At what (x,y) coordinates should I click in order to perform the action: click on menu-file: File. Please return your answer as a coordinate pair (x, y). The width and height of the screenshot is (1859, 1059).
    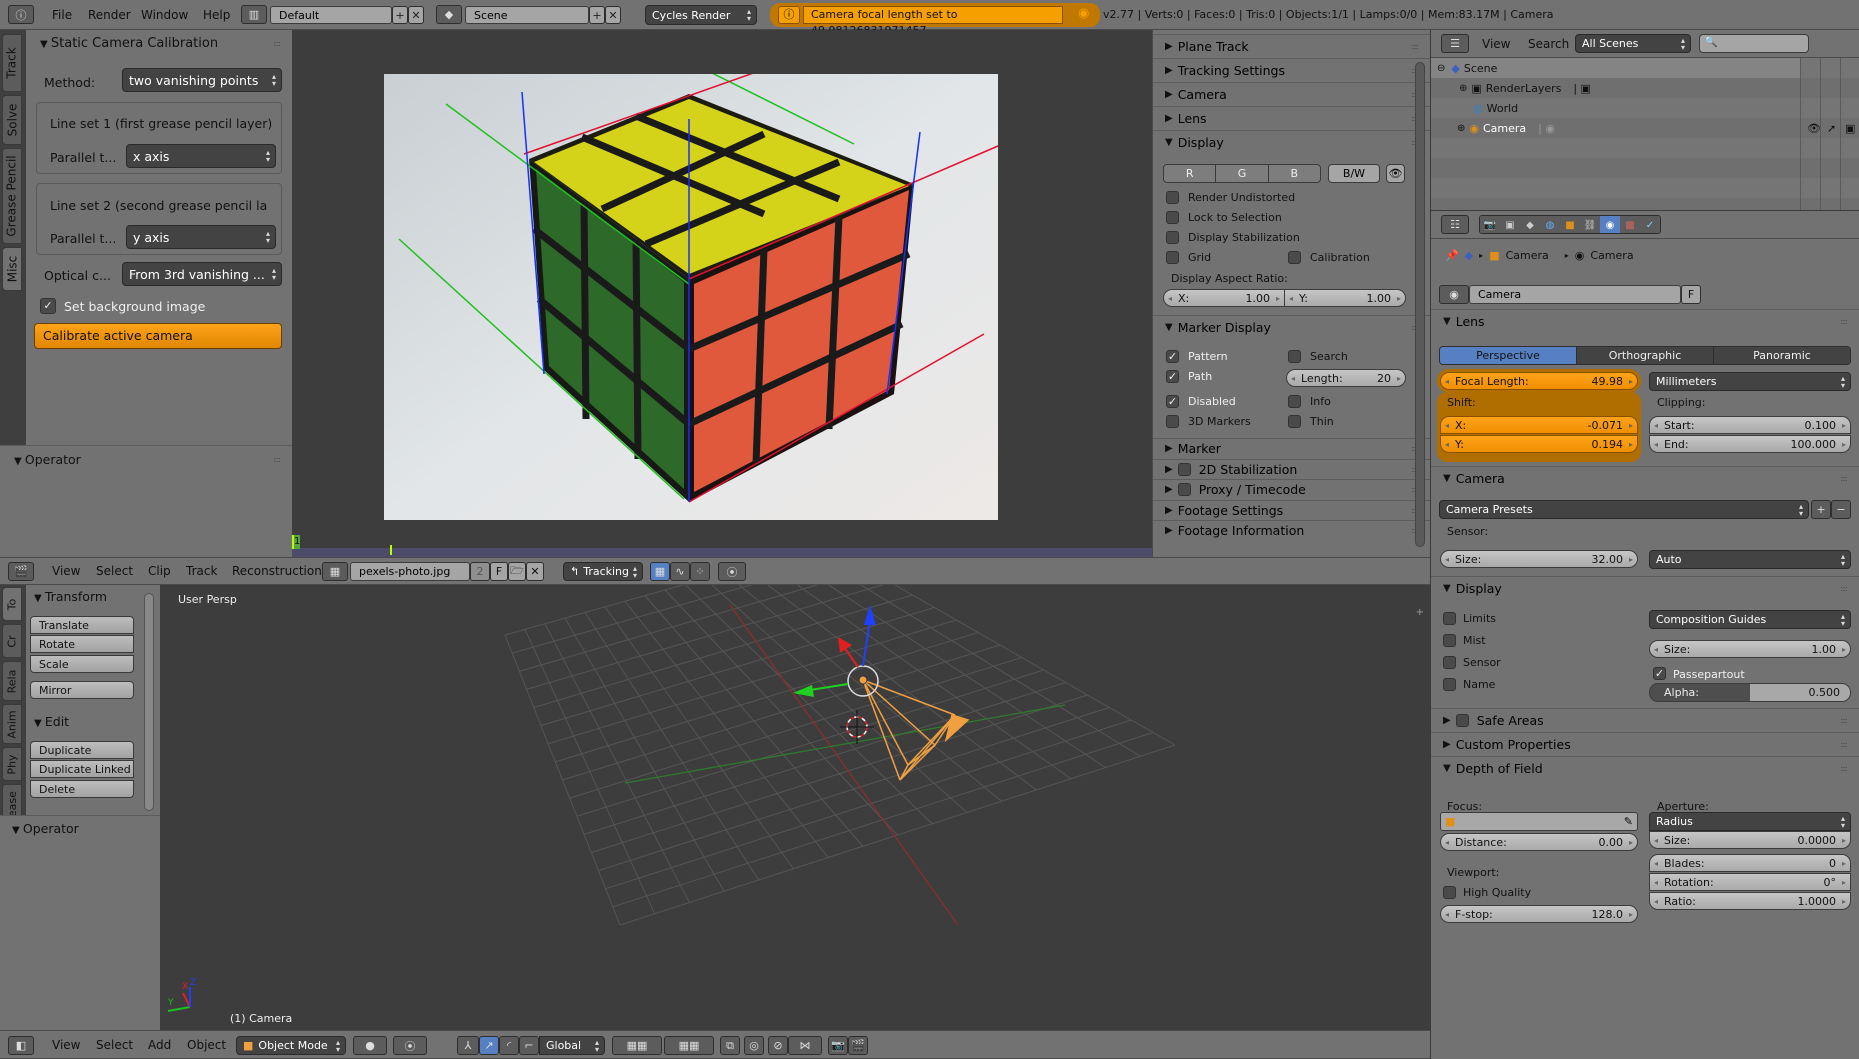
    Looking at the image, I should click on (62, 14).